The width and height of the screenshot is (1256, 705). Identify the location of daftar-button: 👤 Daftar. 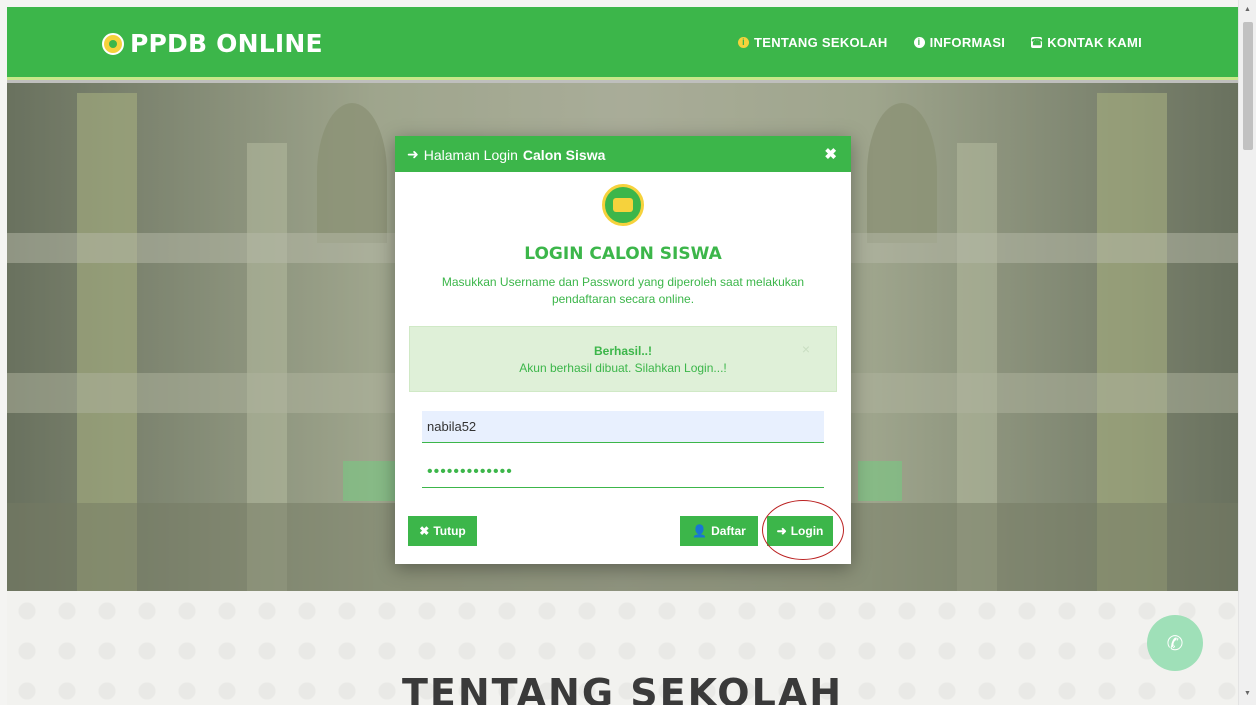
(719, 531).